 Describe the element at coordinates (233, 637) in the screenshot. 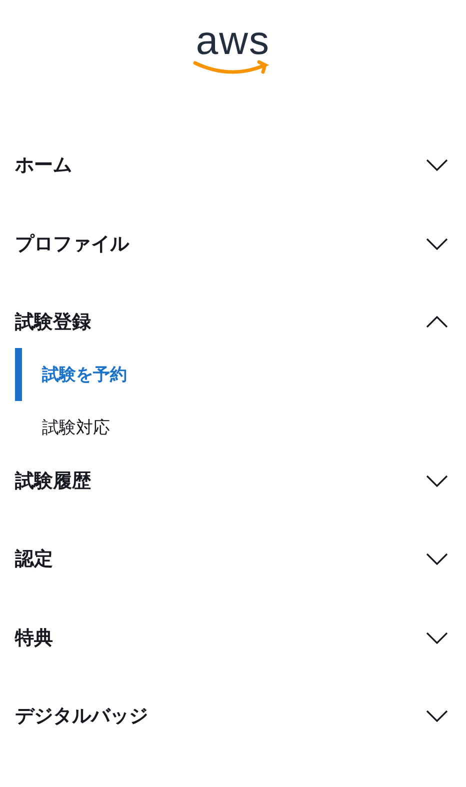

I see `nav-item: 特典` at that location.